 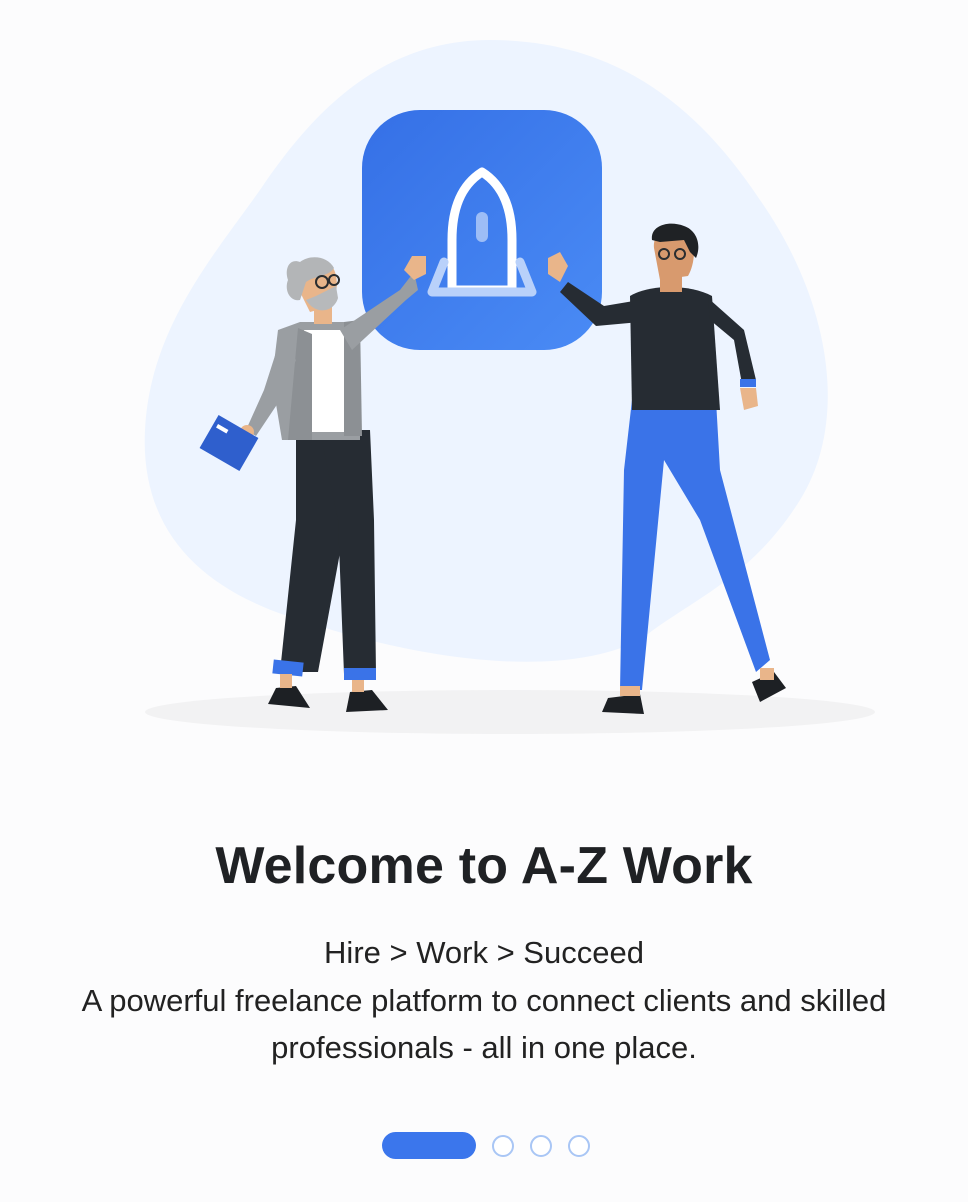 What do you see at coordinates (482, 230) in the screenshot?
I see `app-logo-tile` at bounding box center [482, 230].